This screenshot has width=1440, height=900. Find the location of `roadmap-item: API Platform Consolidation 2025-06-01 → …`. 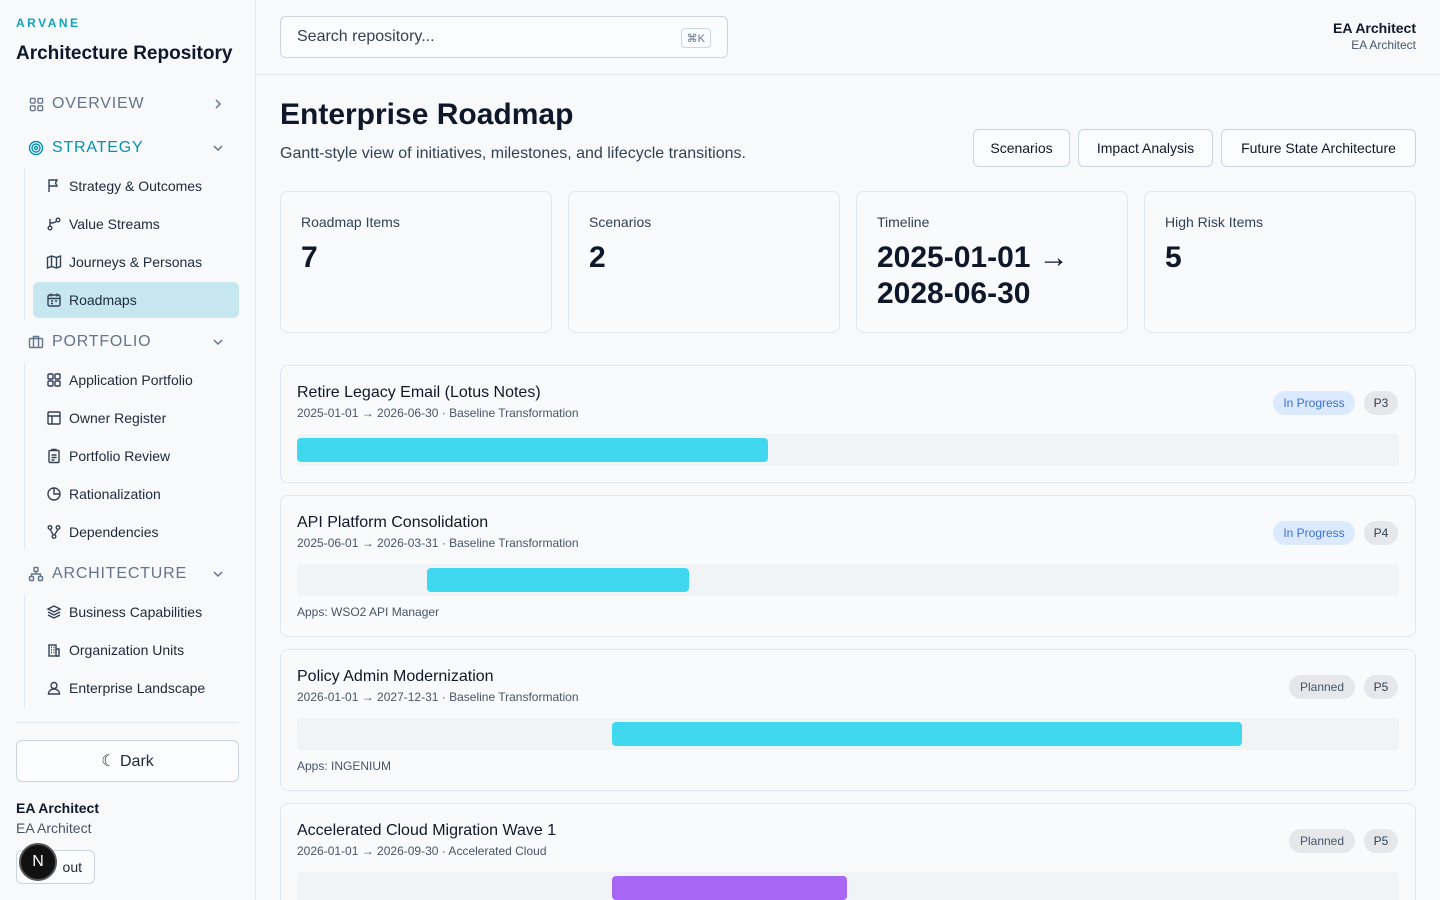

roadmap-item: API Platform Consolidation 2025-06-01 → … is located at coordinates (848, 566).